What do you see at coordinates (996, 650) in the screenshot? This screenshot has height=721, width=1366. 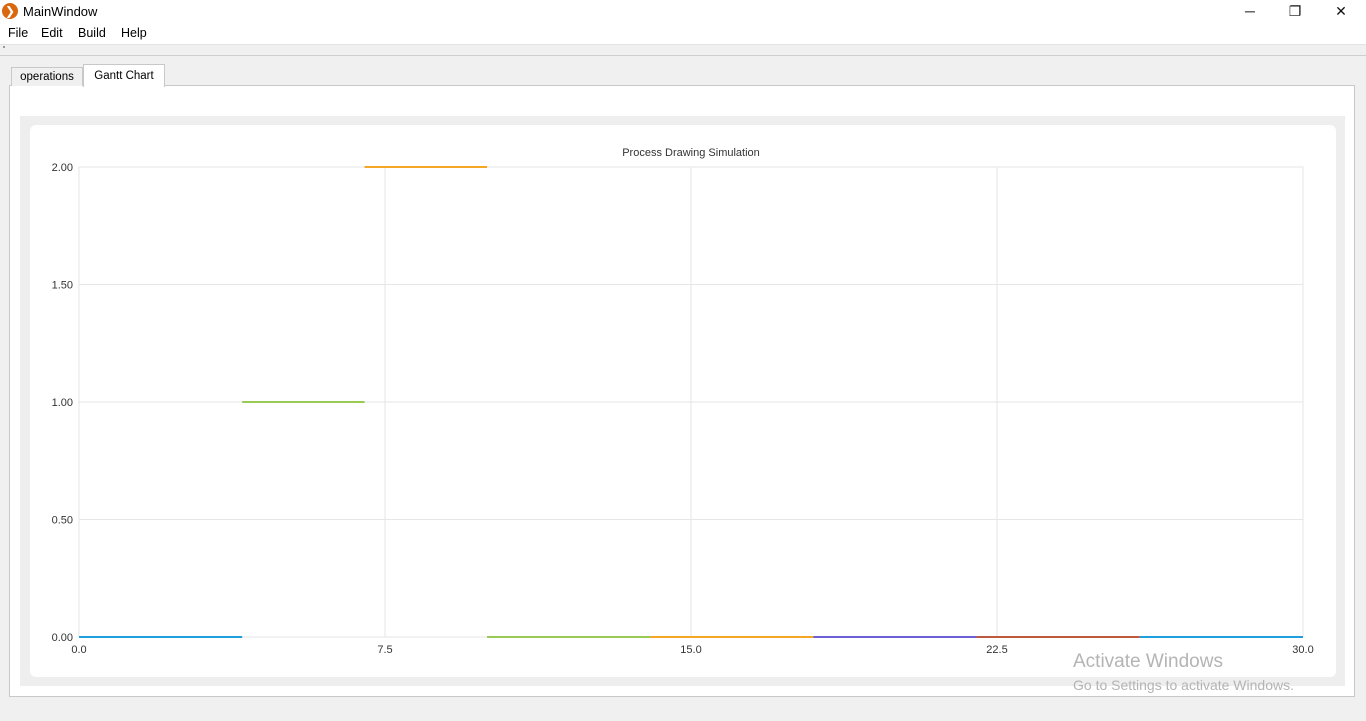 I see `x-tick-label: 22.5` at bounding box center [996, 650].